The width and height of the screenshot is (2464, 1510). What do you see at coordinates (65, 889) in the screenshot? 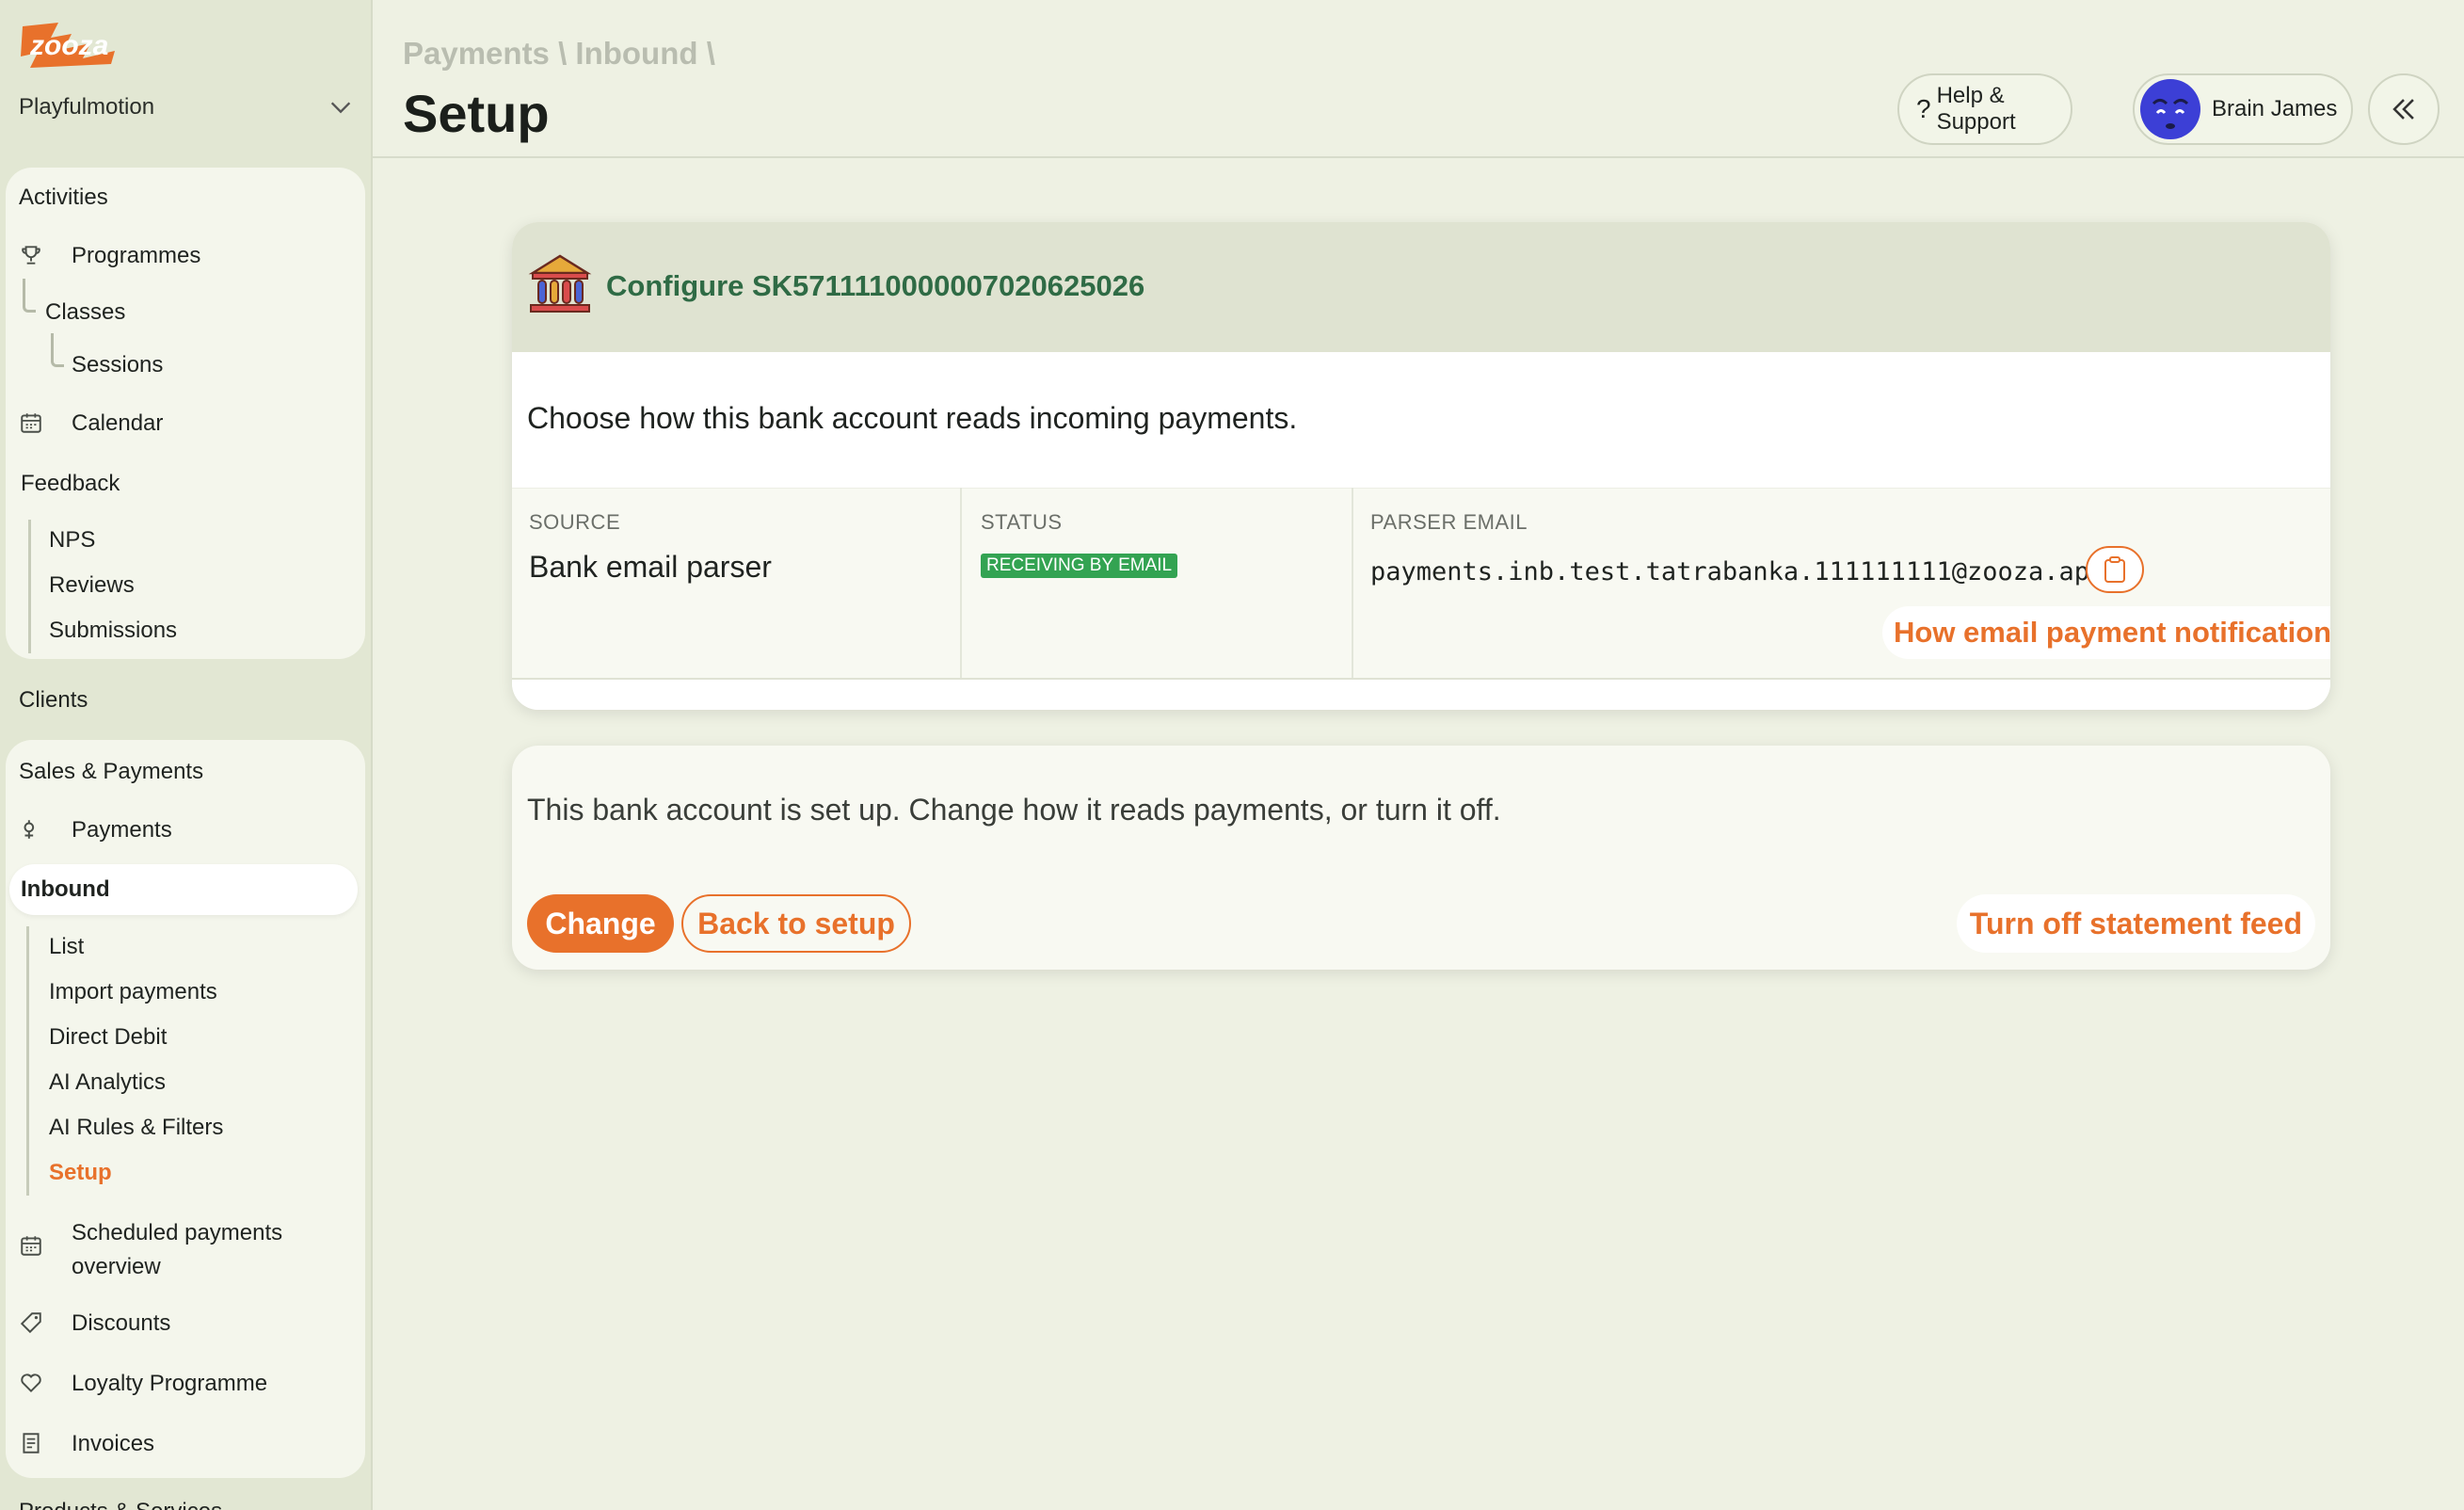
I see `sidebar-item-inbound-label: Inbound` at bounding box center [65, 889].